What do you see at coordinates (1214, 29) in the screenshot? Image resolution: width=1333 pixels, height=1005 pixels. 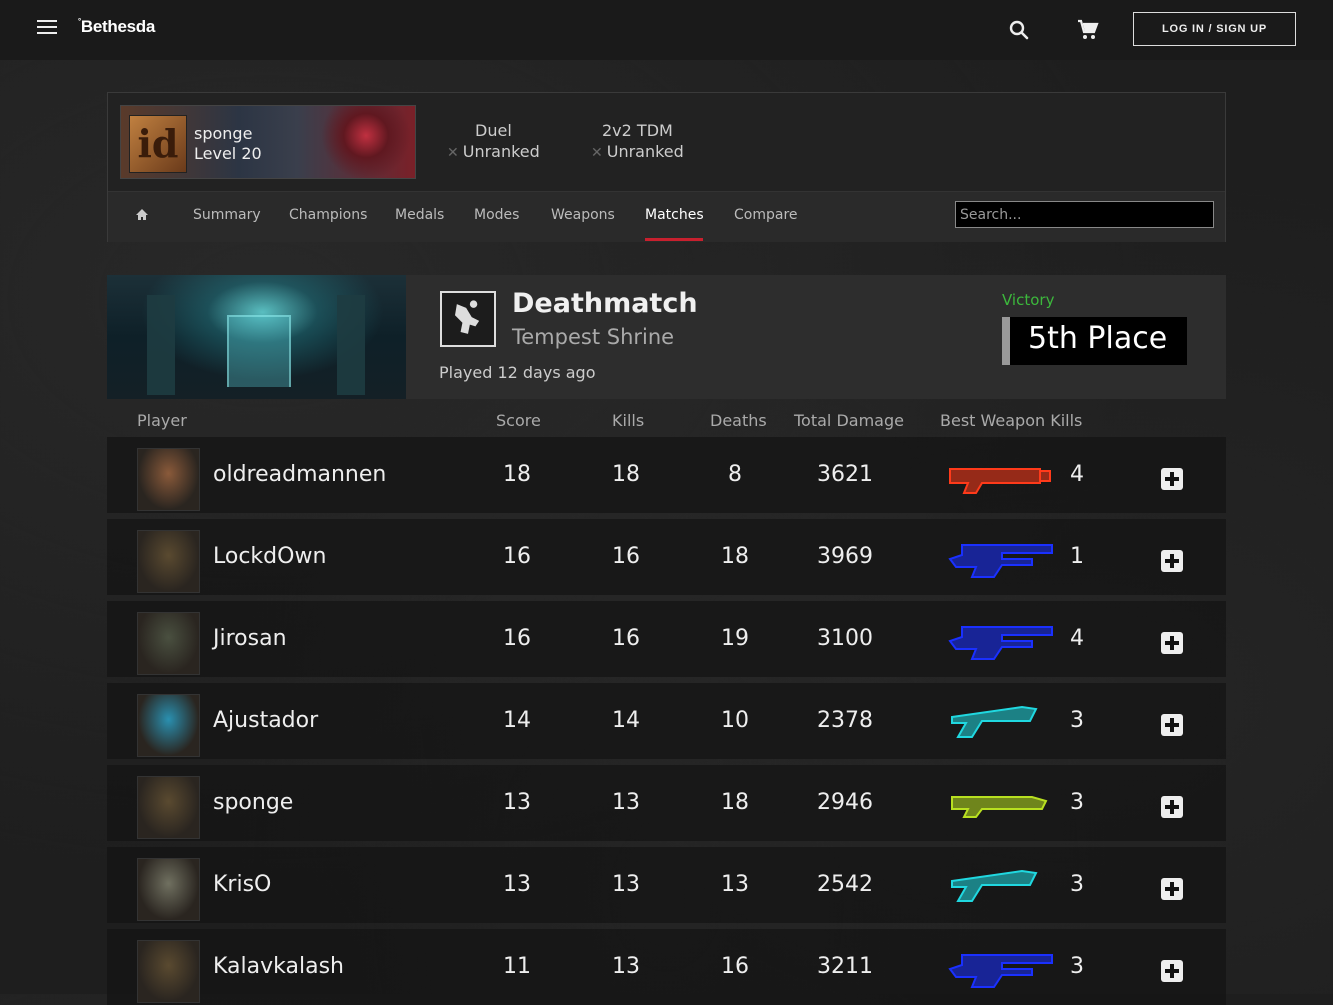 I see `login-signup-button: LOG IN / SIGN UP` at bounding box center [1214, 29].